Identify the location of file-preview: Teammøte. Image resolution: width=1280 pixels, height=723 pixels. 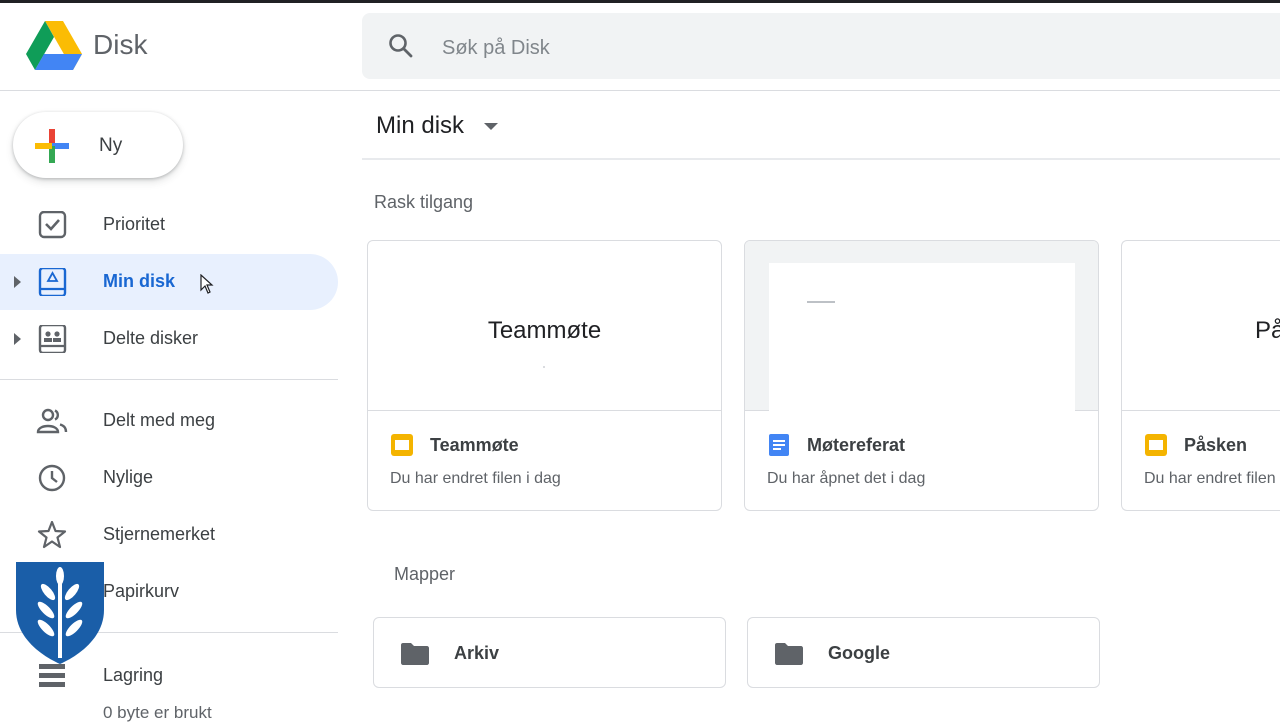
(544, 326).